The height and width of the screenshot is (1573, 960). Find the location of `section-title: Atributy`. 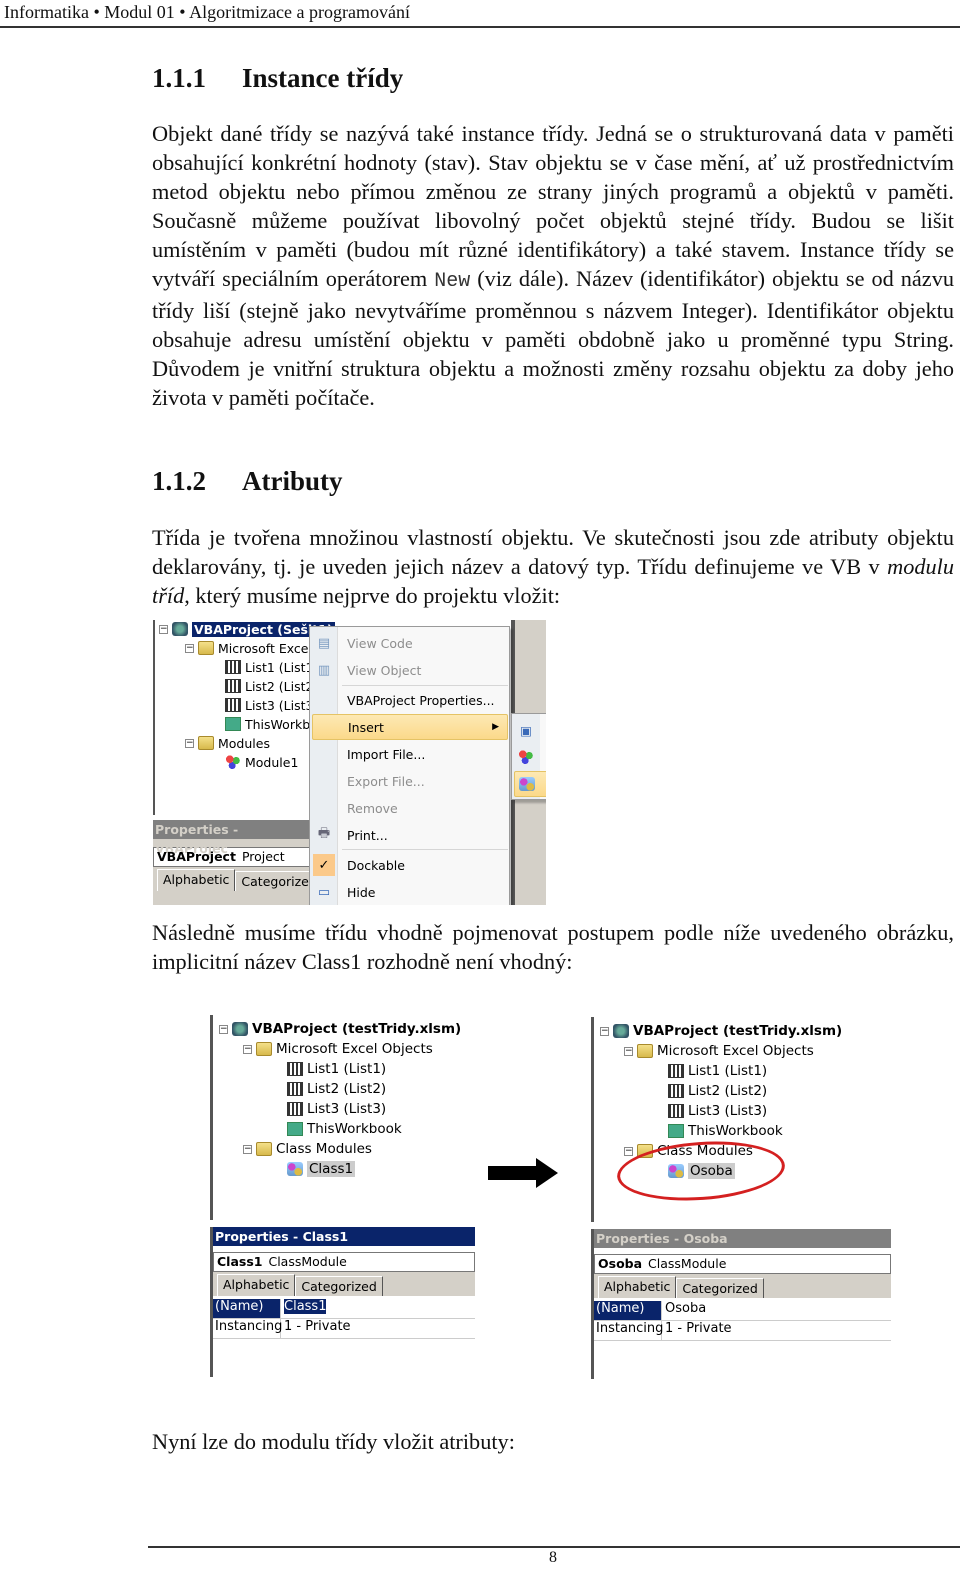

section-title: Atributy is located at coordinates (292, 481).